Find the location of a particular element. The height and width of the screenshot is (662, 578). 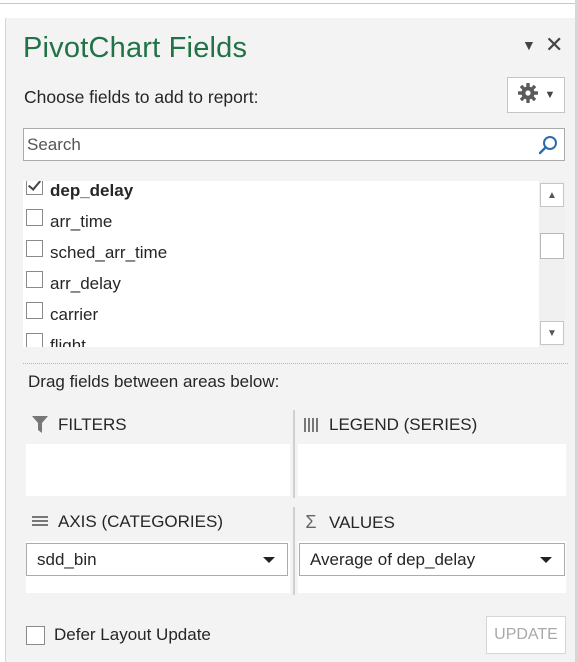

field-item-arr_delay: arr_delay is located at coordinates (280, 283).